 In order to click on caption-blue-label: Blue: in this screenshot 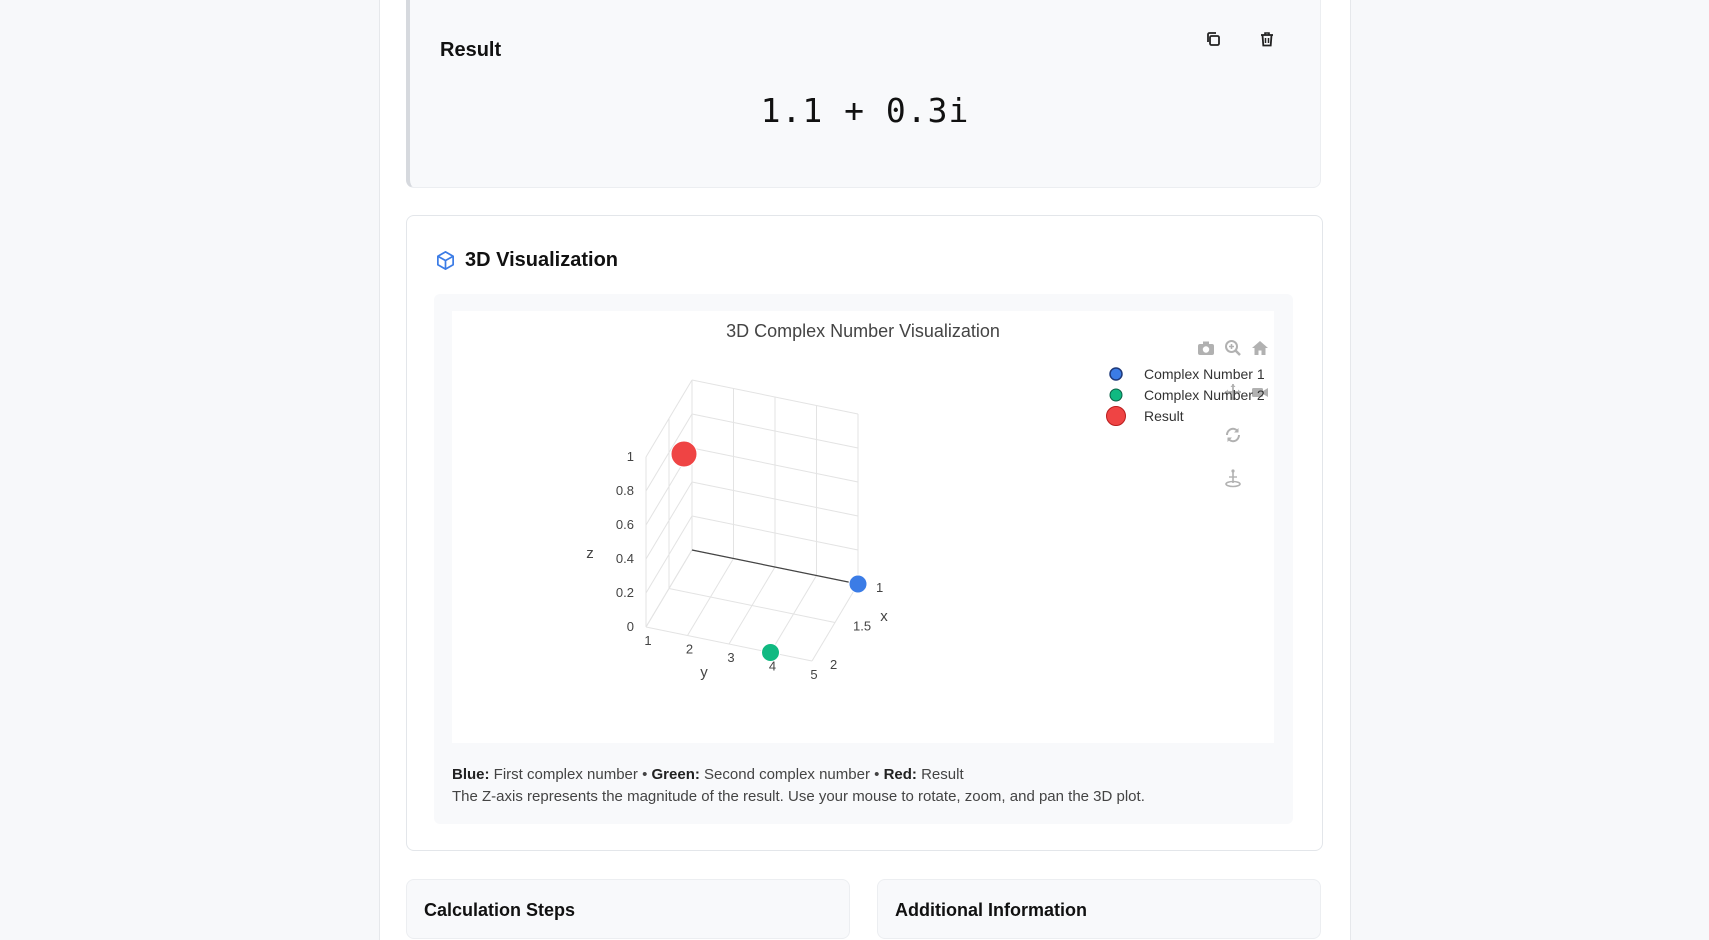, I will do `click(471, 774)`.